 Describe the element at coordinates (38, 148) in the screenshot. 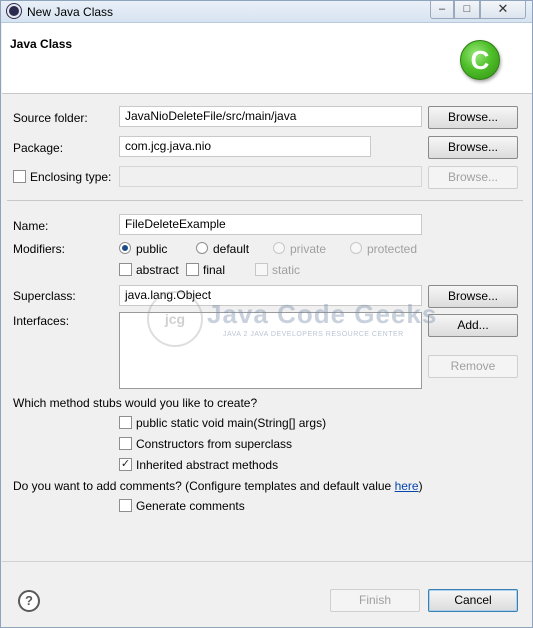

I see `package-label: Package:` at that location.